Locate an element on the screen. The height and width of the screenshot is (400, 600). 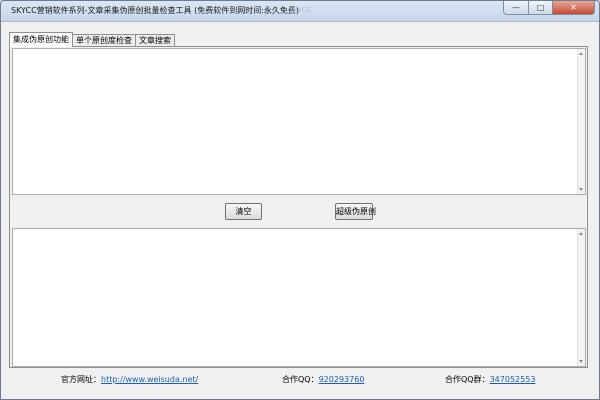
maximize-icon: □ is located at coordinates (540, 7).